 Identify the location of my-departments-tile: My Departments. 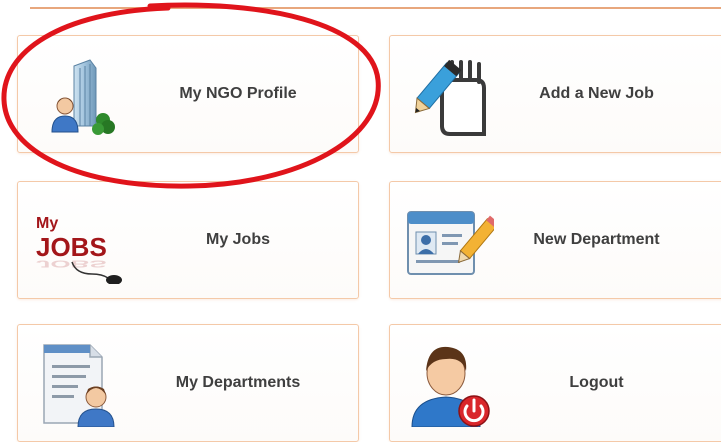
(188, 383).